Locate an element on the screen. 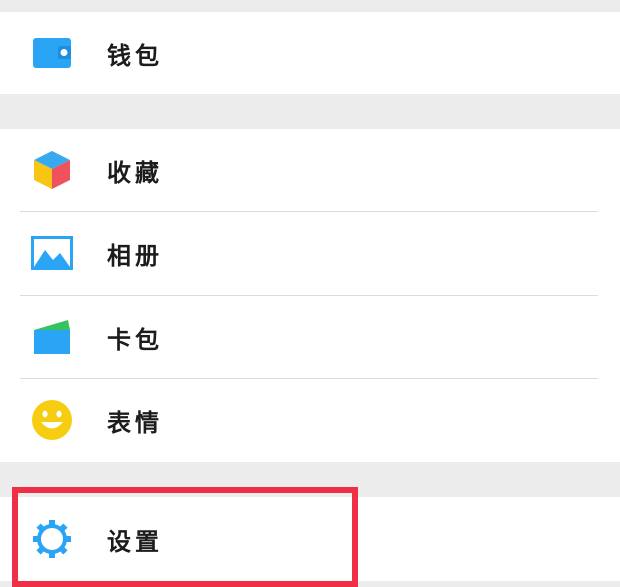 Image resolution: width=620 pixels, height=587 pixels. menu-item-stickers: 表情 is located at coordinates (310, 420).